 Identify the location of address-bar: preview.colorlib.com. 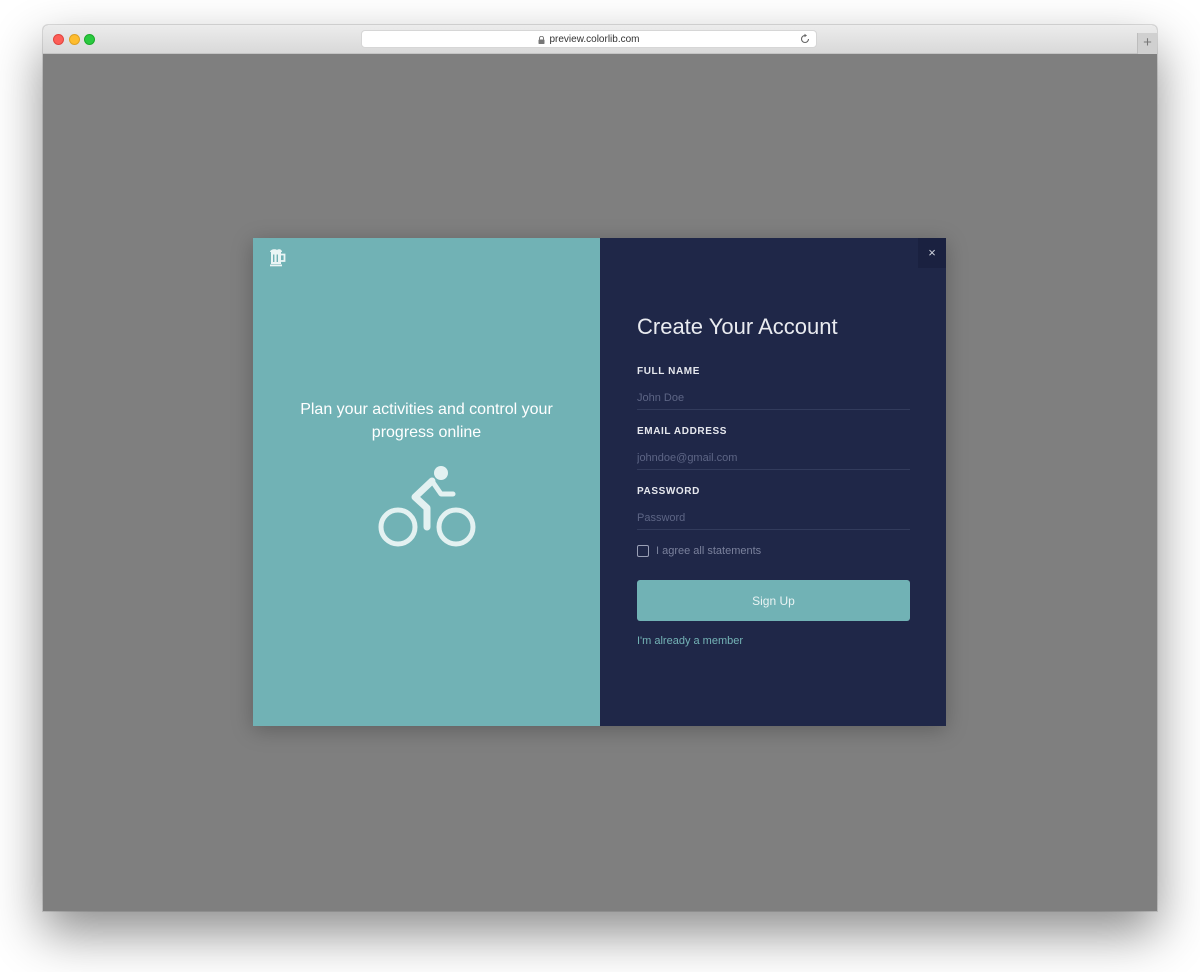
(589, 39).